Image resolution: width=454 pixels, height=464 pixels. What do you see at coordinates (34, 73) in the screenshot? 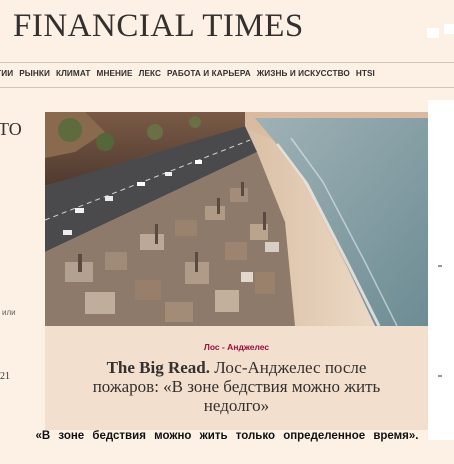
I see `nav-item-markets: РЫНКИ` at bounding box center [34, 73].